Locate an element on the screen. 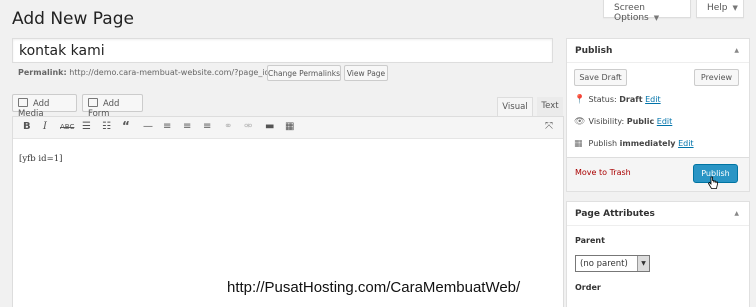  numbered-list-icon: ☷ is located at coordinates (106, 126).